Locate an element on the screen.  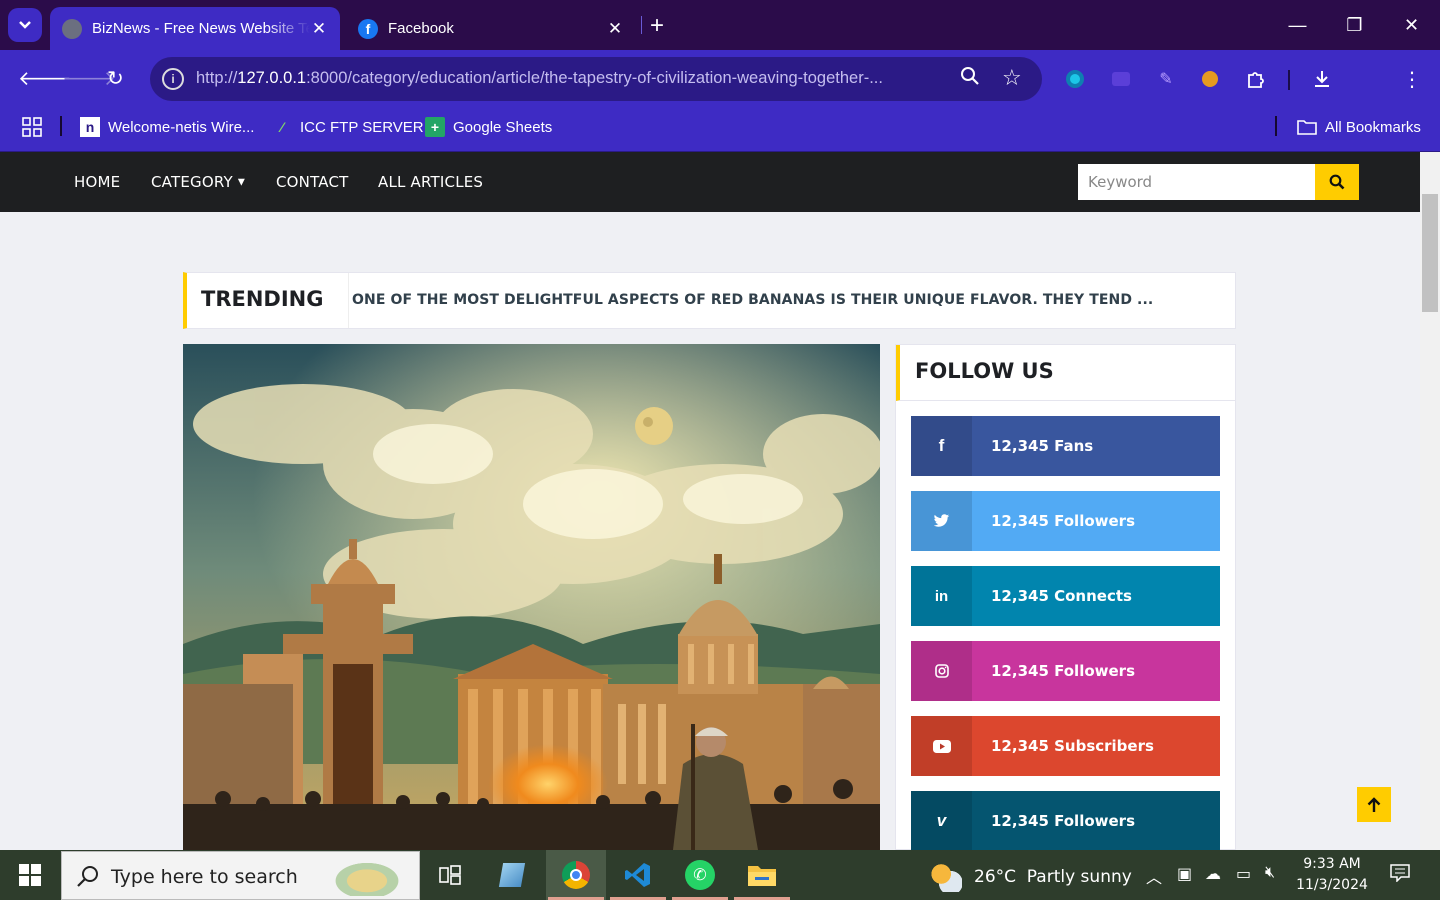
vscode-app-icon is located at coordinates (638, 875).